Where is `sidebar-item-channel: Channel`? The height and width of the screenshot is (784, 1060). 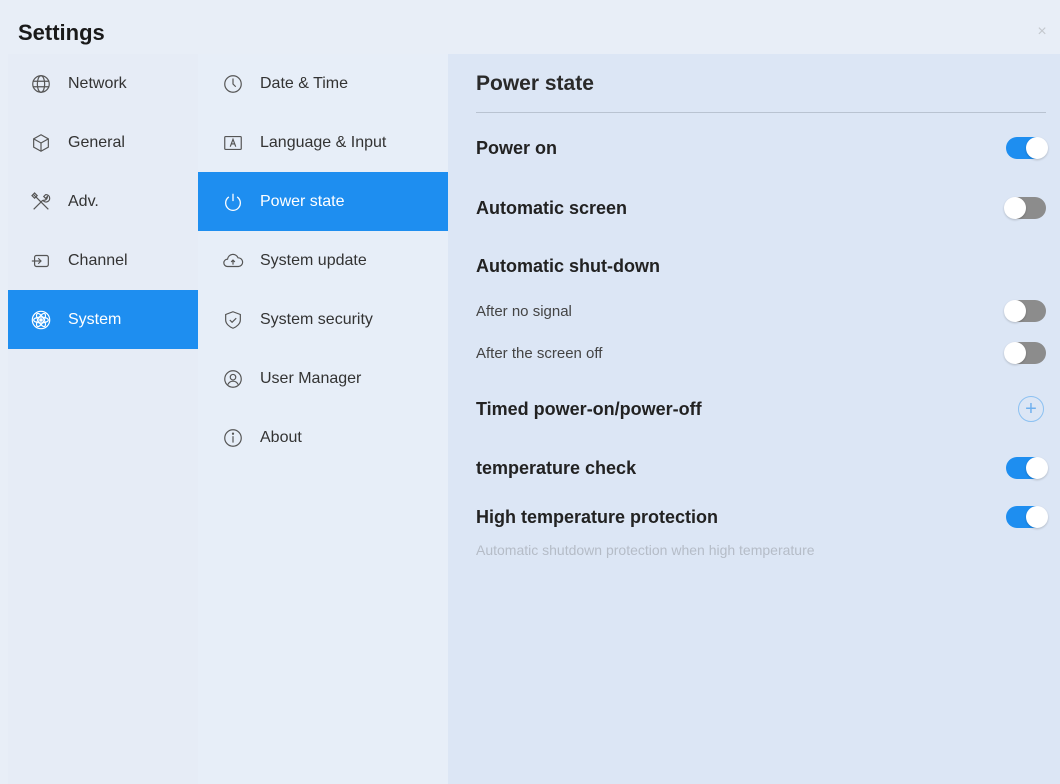
sidebar-item-channel: Channel is located at coordinates (103, 260).